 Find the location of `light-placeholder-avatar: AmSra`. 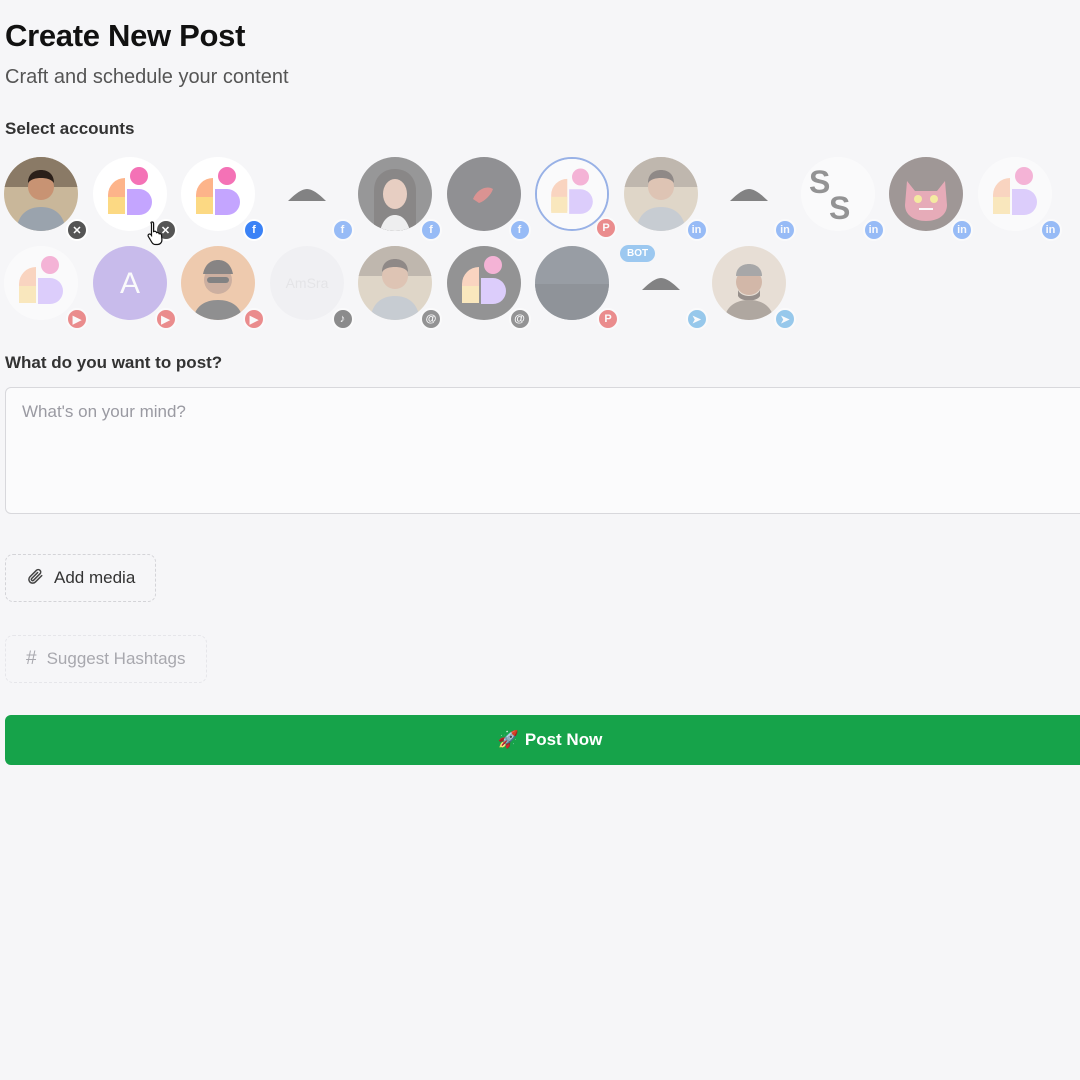

light-placeholder-avatar: AmSra is located at coordinates (306, 283).